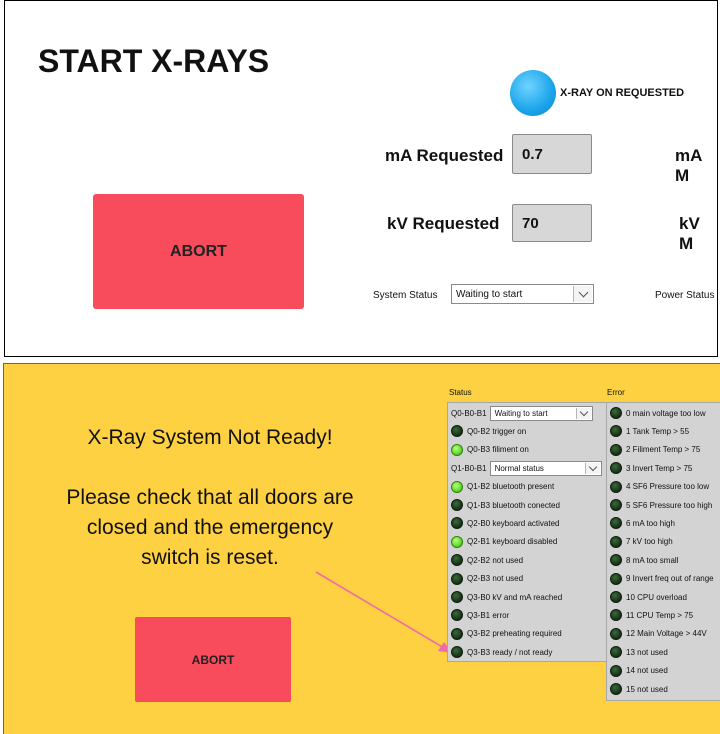 Image resolution: width=720 pixels, height=734 pixels. I want to click on status-row-label: Q0-B0-B1, so click(469, 413).